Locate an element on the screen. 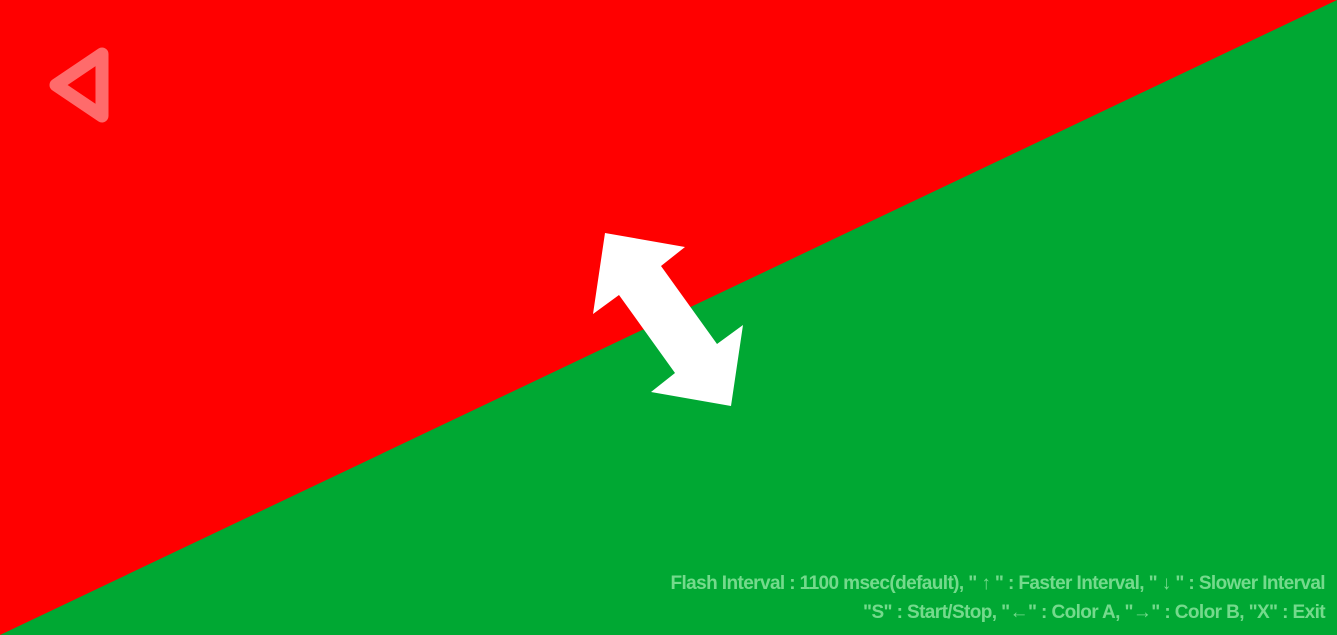  swap-colors-arrow is located at coordinates (667, 320).